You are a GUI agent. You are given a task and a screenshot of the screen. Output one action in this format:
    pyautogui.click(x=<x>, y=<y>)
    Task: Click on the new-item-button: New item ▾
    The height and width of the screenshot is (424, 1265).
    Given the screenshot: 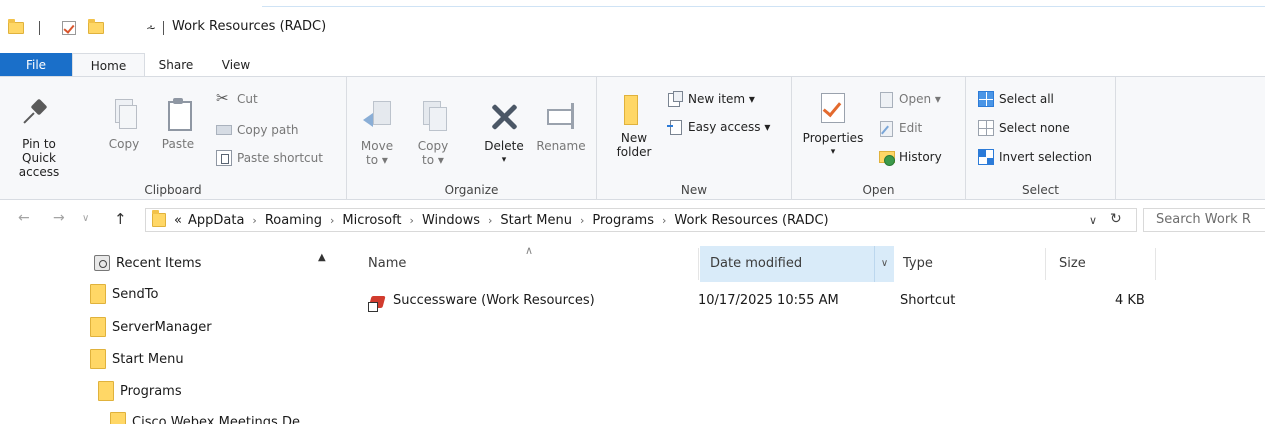 What is the action you would take?
    pyautogui.click(x=711, y=99)
    